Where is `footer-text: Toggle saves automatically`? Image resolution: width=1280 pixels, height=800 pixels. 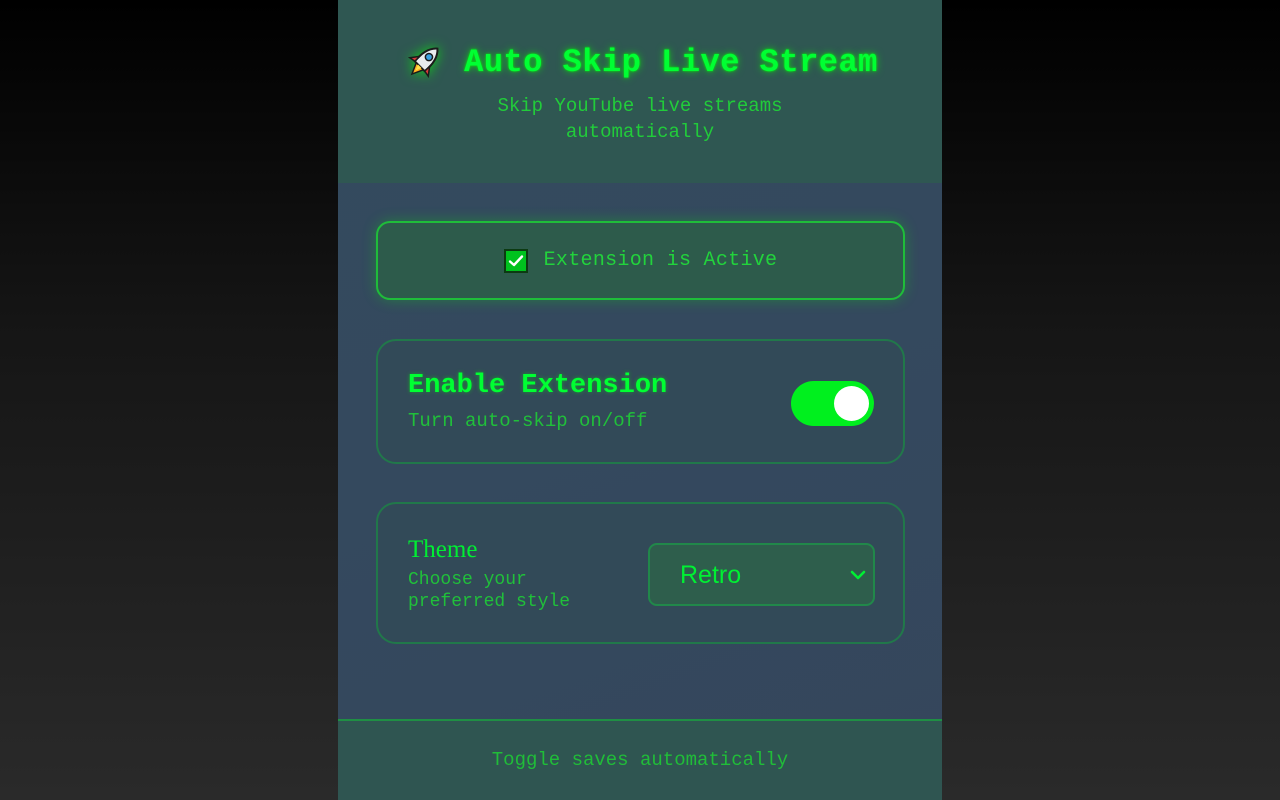 footer-text: Toggle saves automatically is located at coordinates (640, 759).